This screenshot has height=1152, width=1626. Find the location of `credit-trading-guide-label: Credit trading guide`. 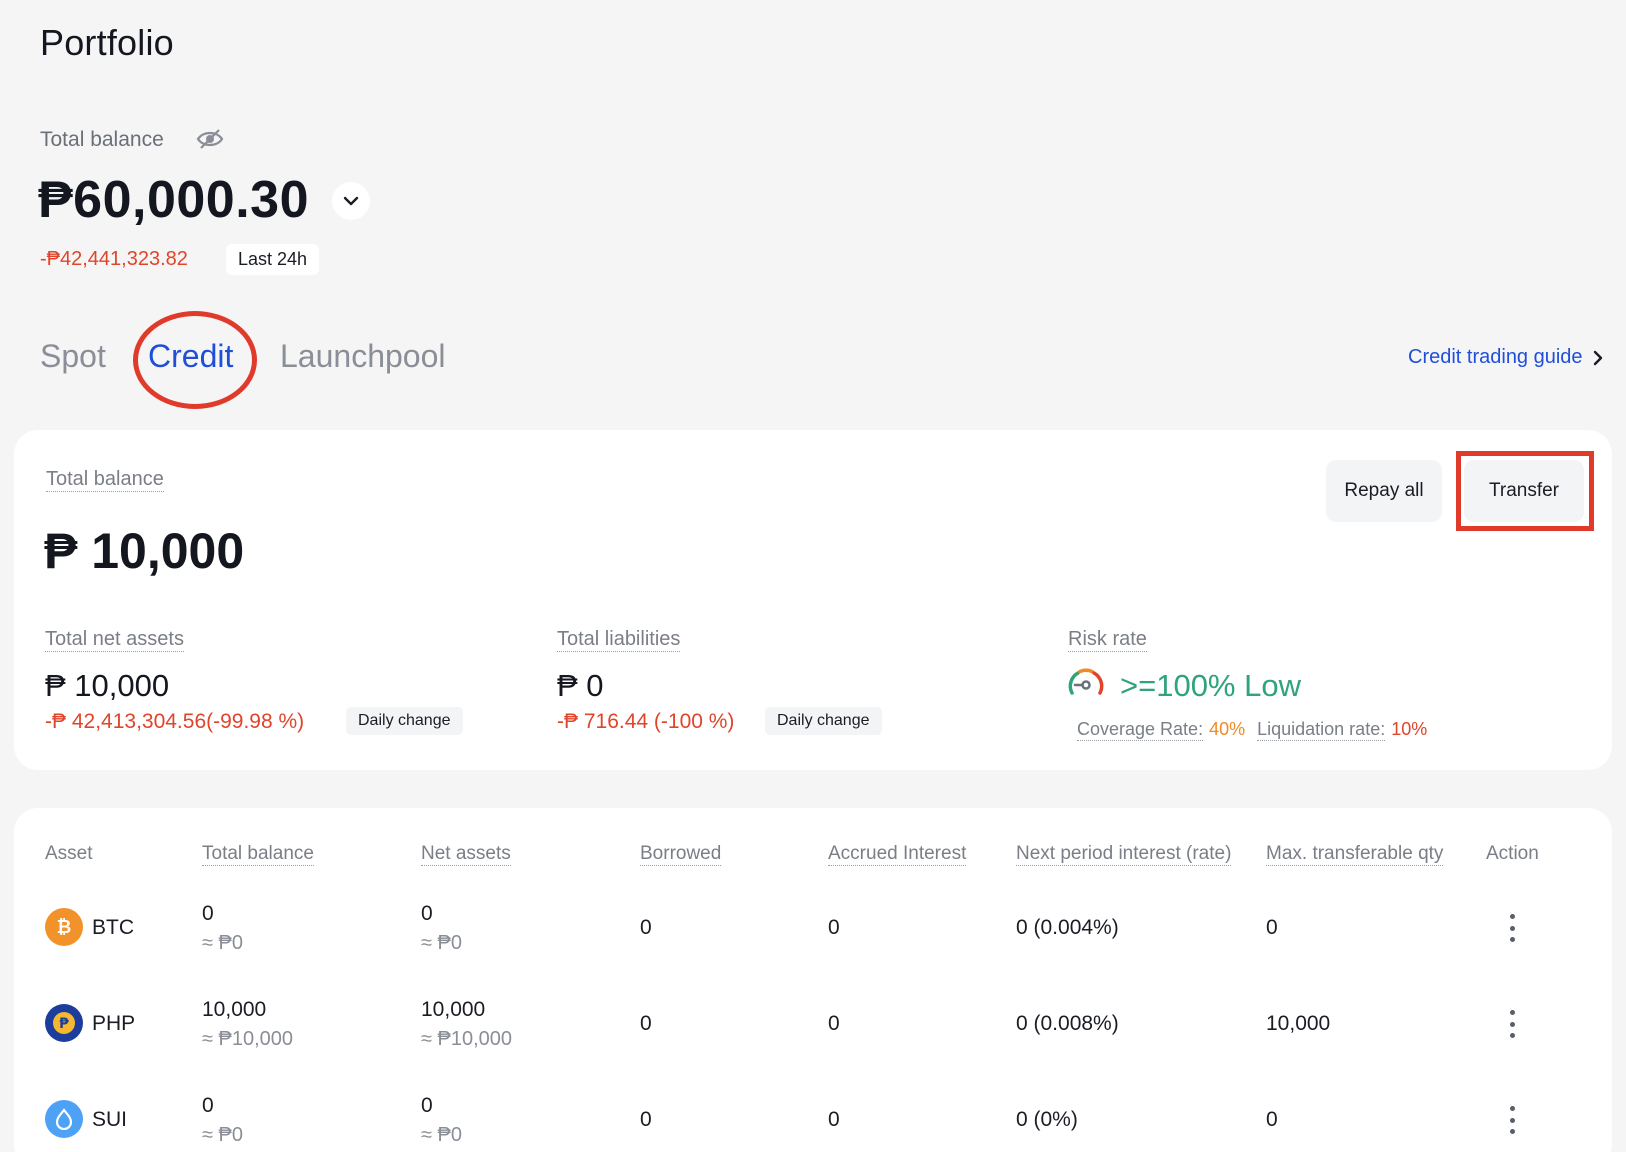

credit-trading-guide-label: Credit trading guide is located at coordinates (1495, 357).